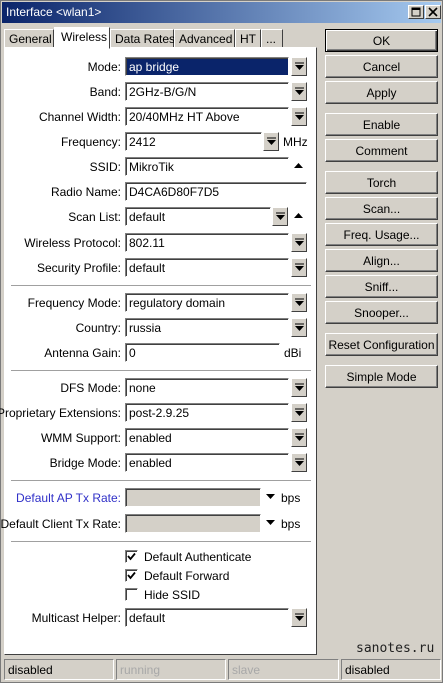  Describe the element at coordinates (381, 40) in the screenshot. I see `ok-button: OK` at that location.